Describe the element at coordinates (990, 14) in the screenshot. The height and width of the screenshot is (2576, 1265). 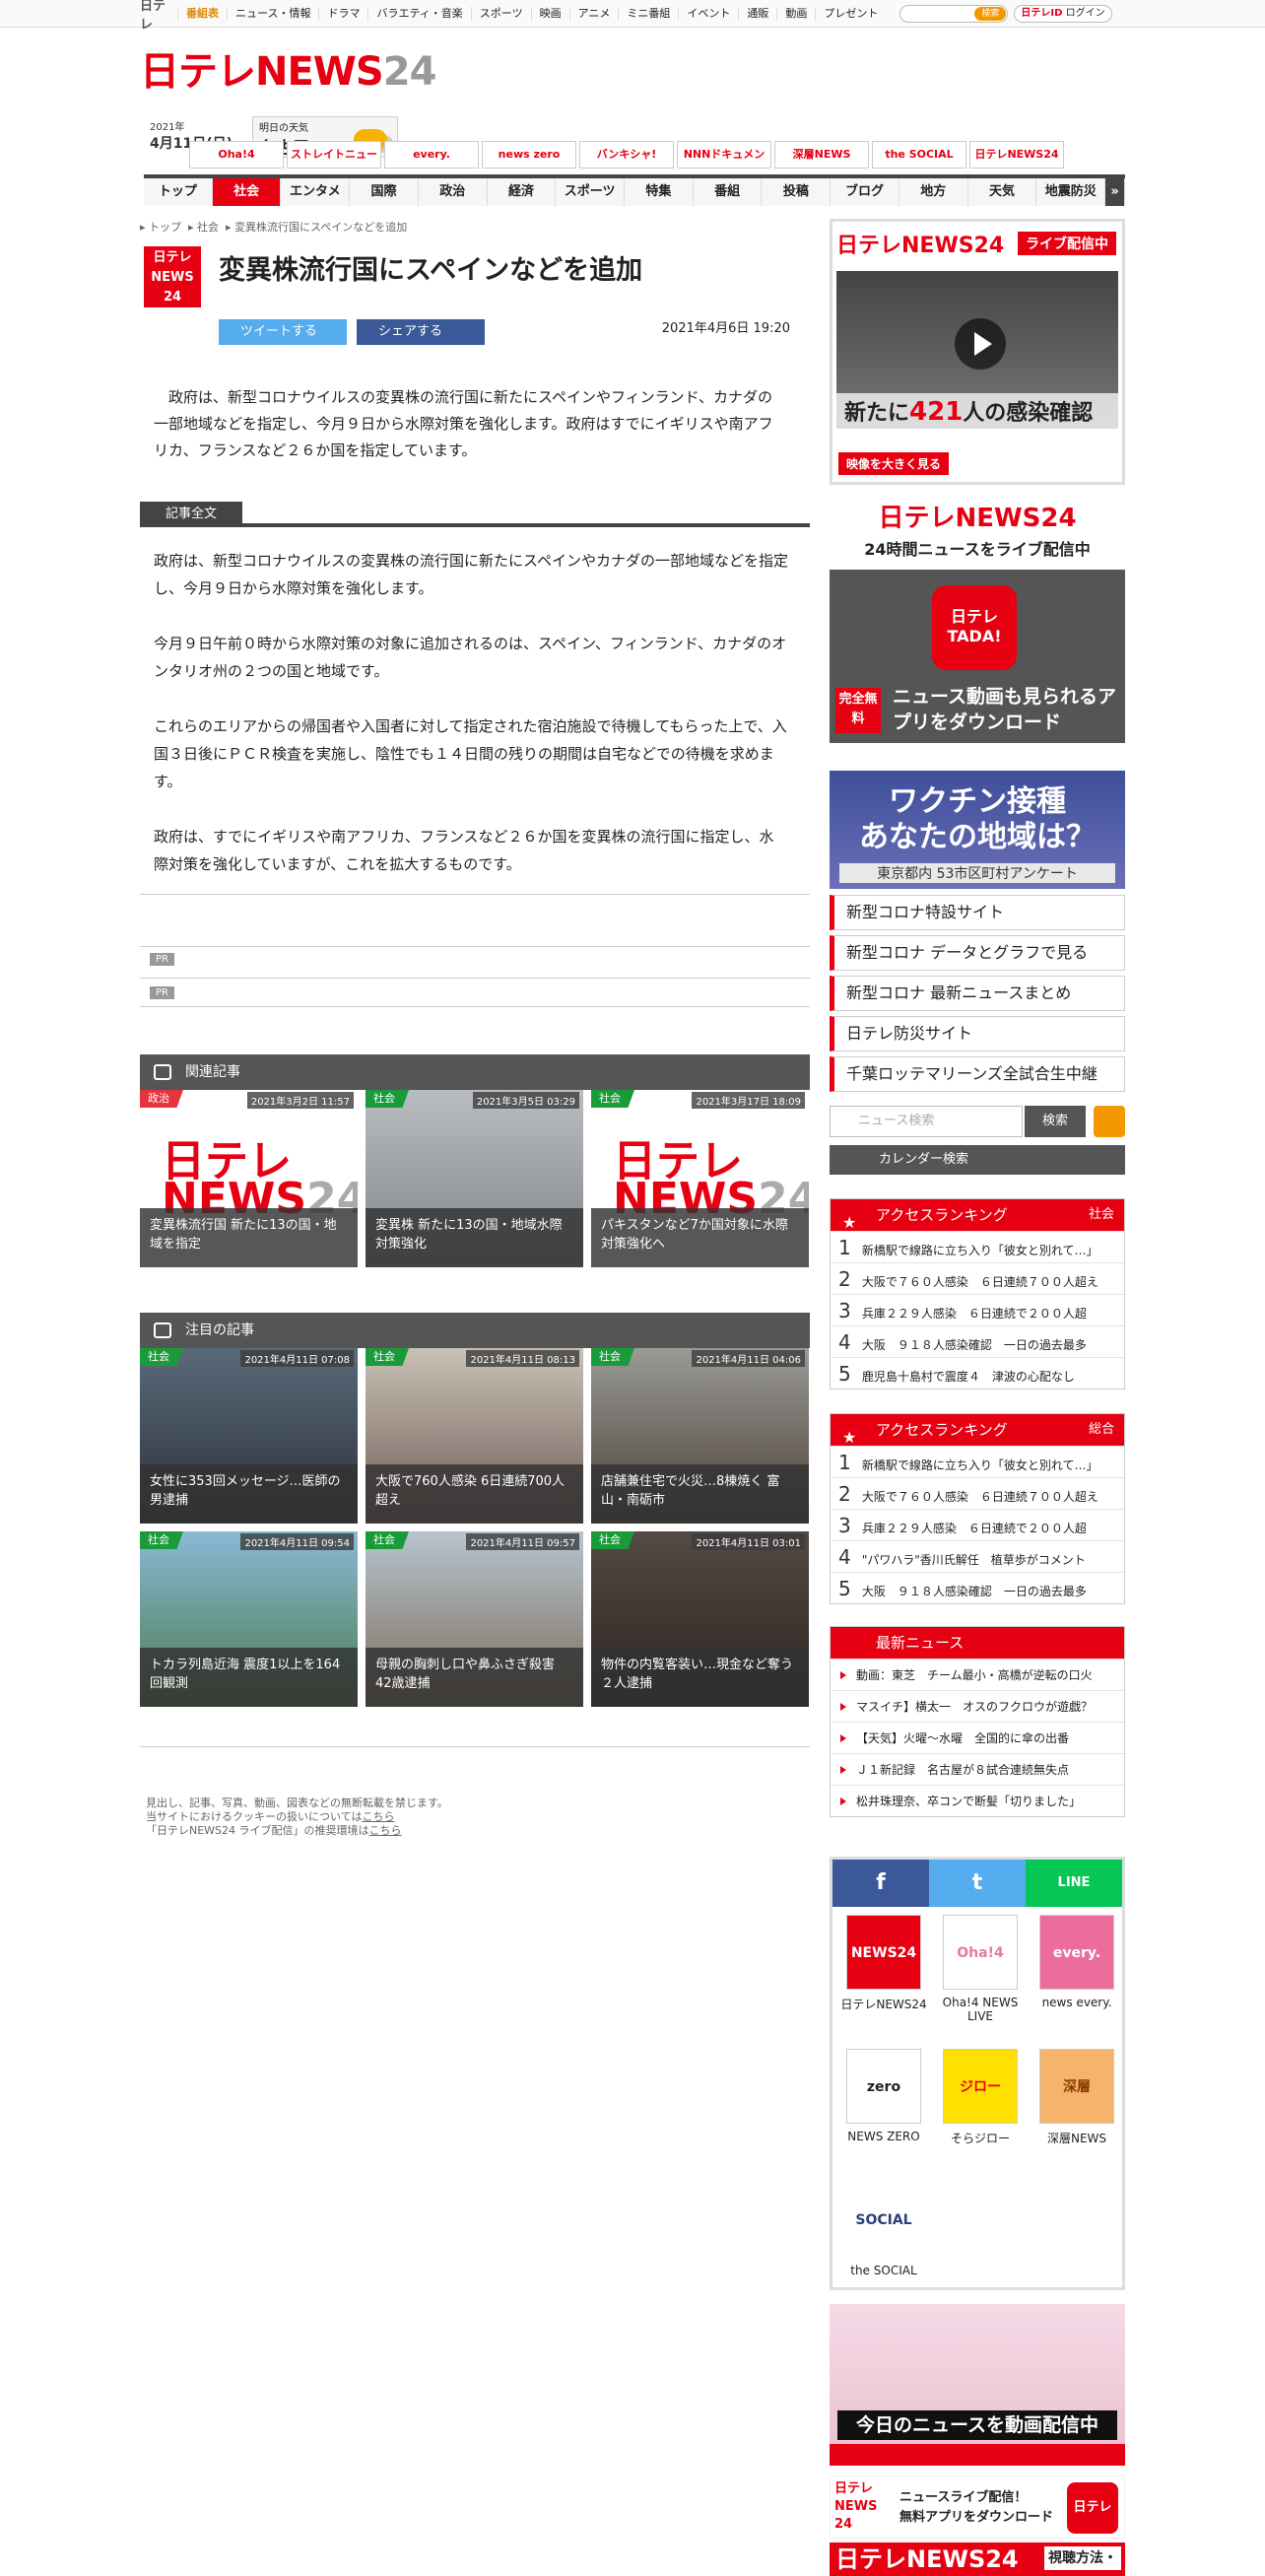
I see `top-search-button: 検索` at that location.